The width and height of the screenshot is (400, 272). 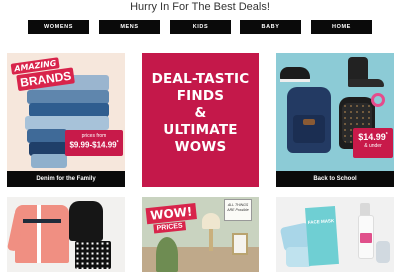 I want to click on wow-prices-badge: WOW! PRICES, so click(x=171, y=220).